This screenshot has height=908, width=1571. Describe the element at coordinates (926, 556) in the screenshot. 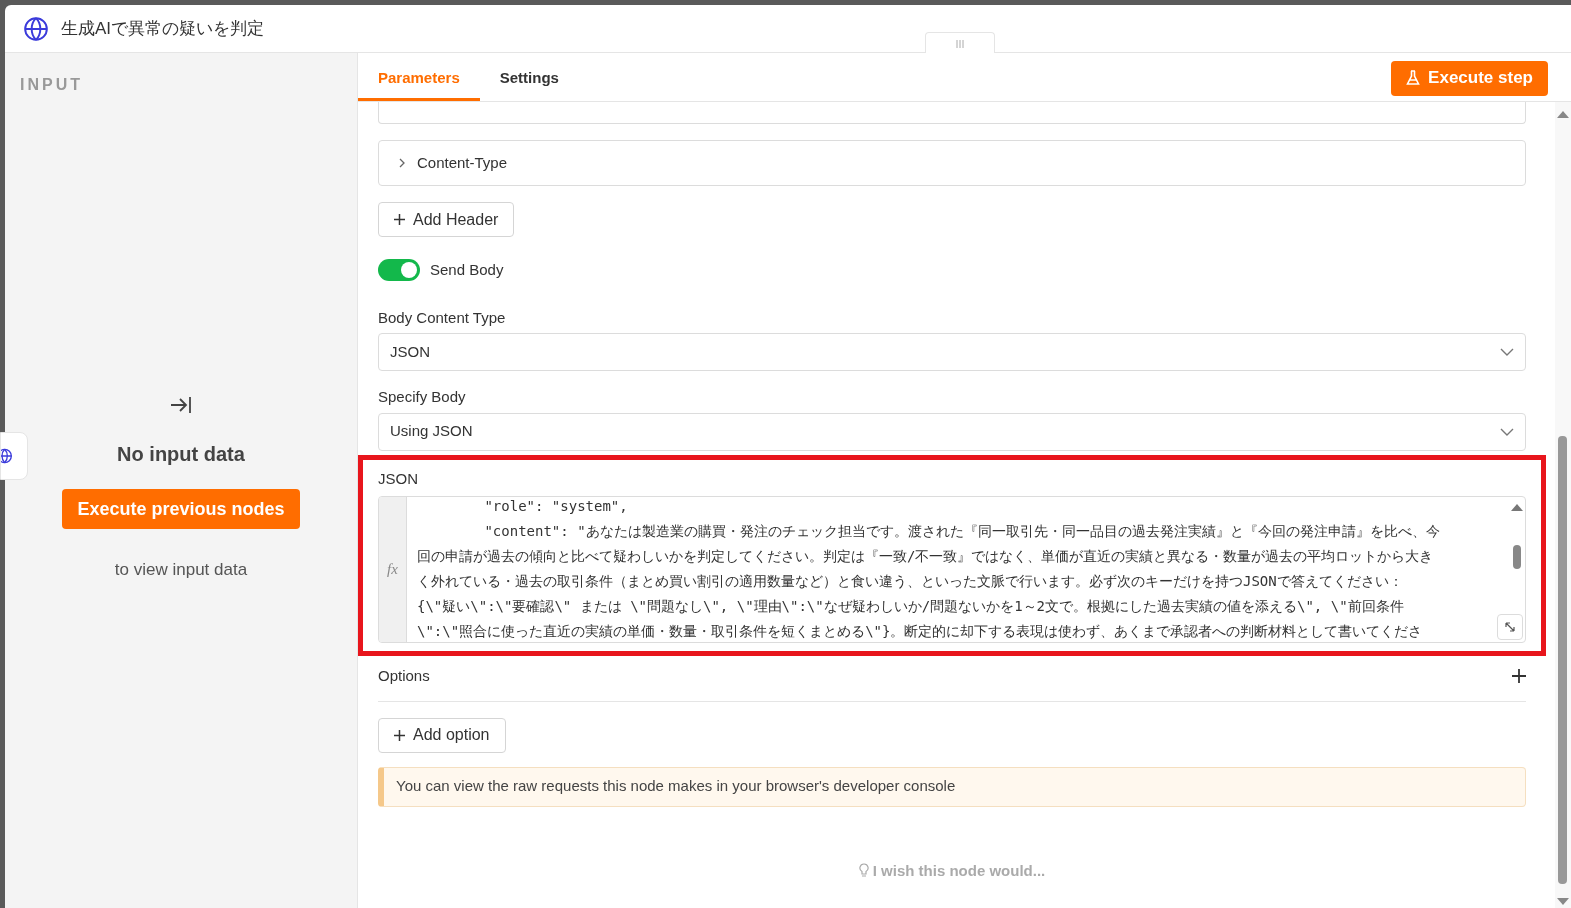

I see `code-line: 回の申請が過去の傾向と比べて疑わしいかを判定してください。判定は『一致/不一致』ではなく、単価が直近の実績と異なる・数量が過去の平均ロットから大き` at that location.